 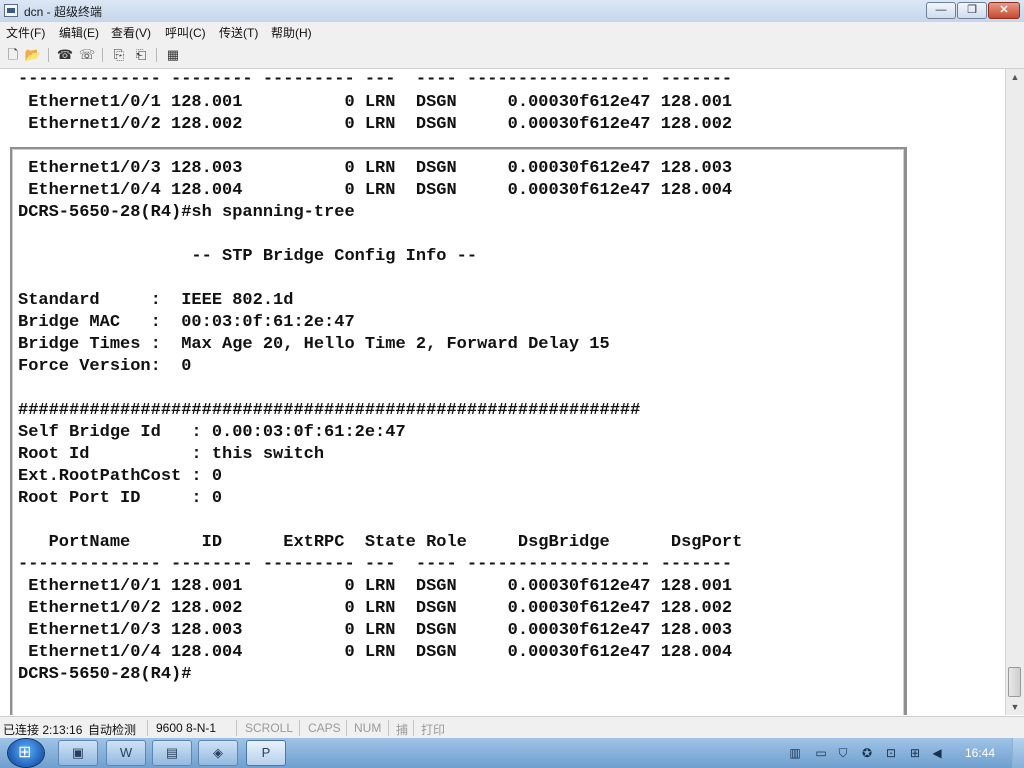 What do you see at coordinates (186, 322) in the screenshot?
I see `terminal-line: Bridge MAC : 00:03:0f:61:2e:47` at bounding box center [186, 322].